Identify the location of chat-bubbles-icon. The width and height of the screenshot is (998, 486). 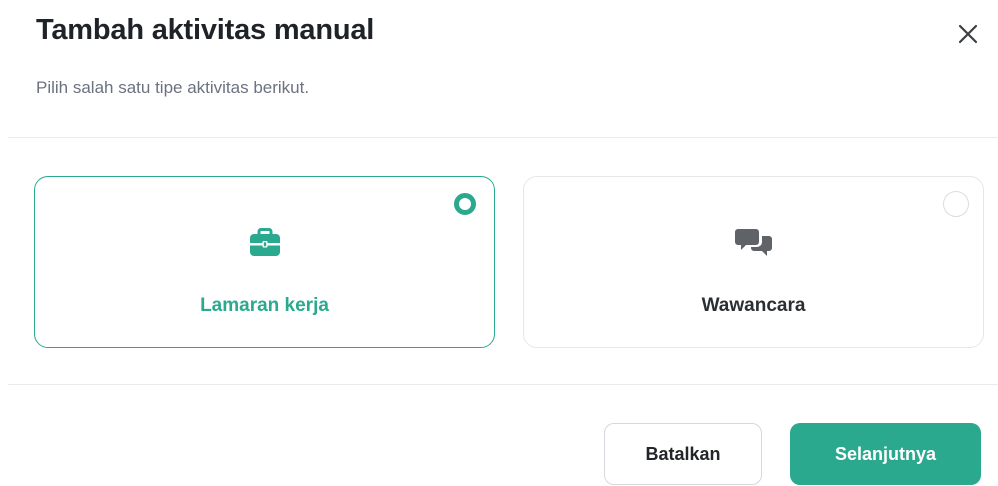
(754, 243).